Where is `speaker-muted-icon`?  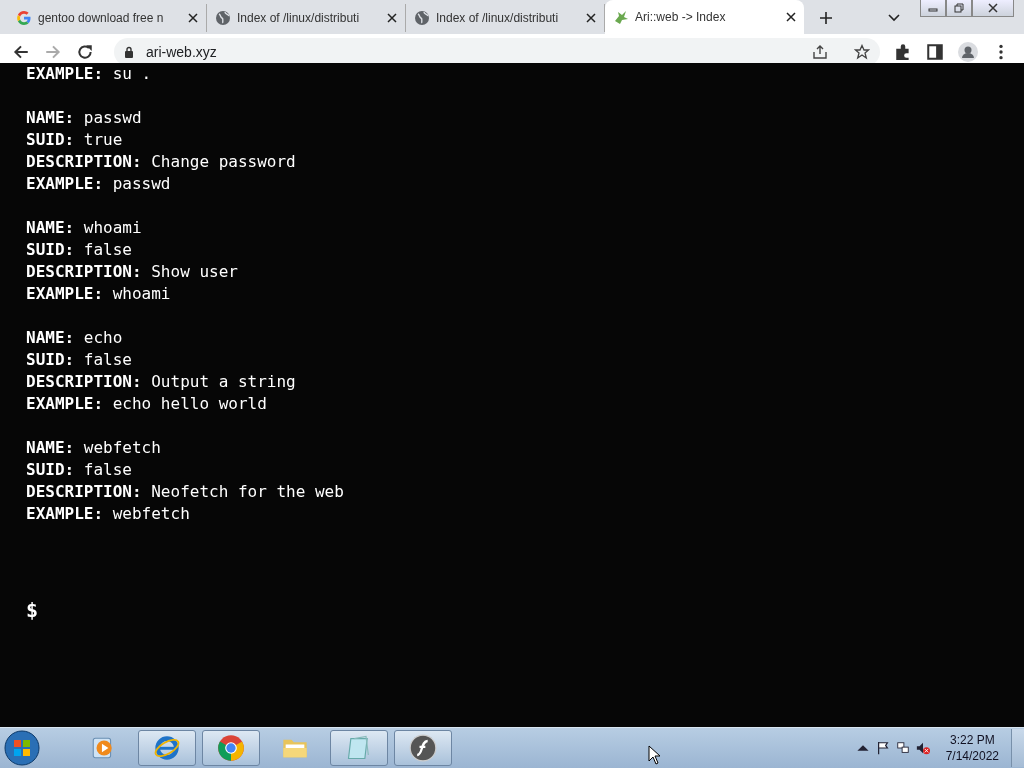
speaker-muted-icon is located at coordinates (922, 748).